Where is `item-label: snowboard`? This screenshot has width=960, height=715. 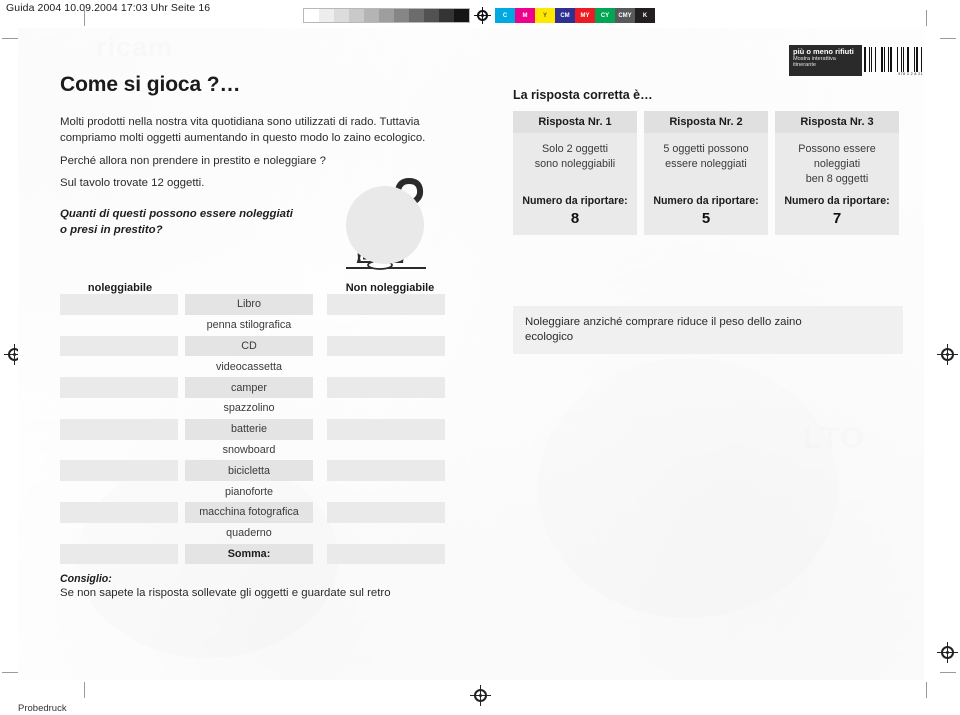
item-label: snowboard is located at coordinates (249, 449).